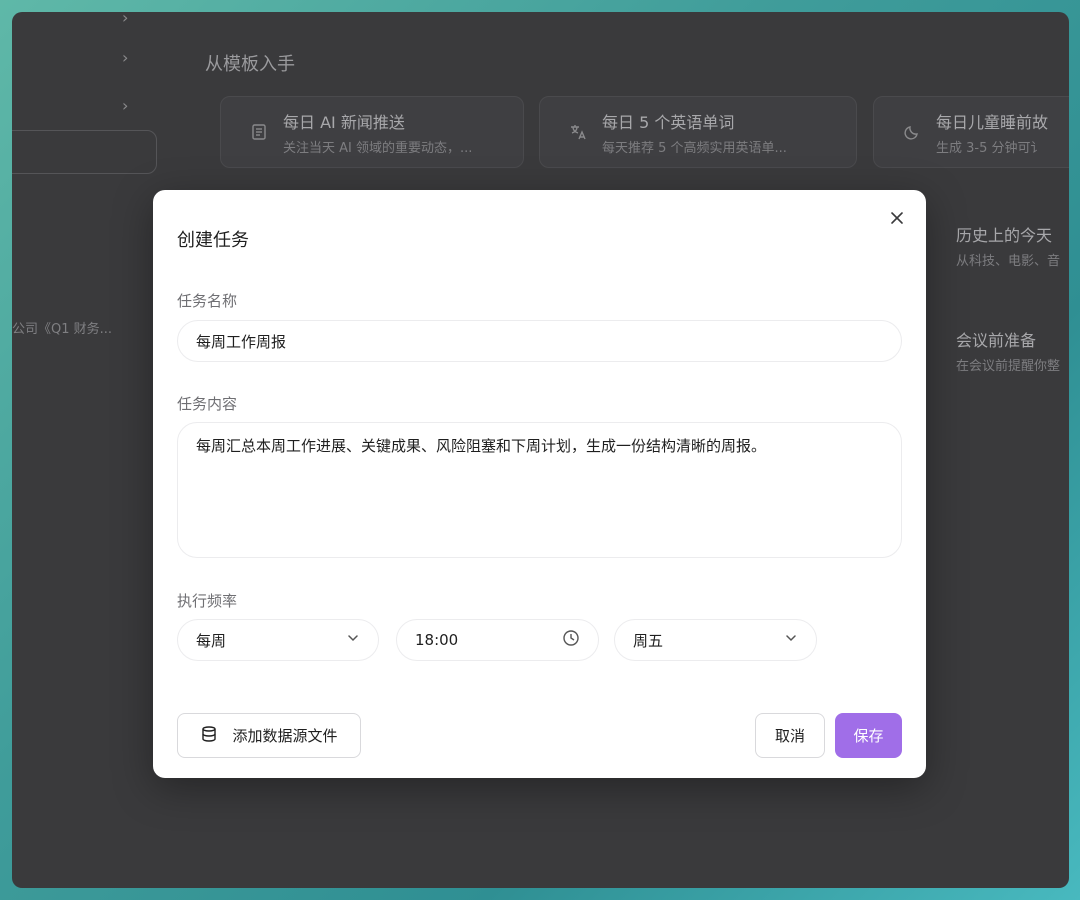  What do you see at coordinates (648, 640) in the screenshot?
I see `weekday-value: 周五` at bounding box center [648, 640].